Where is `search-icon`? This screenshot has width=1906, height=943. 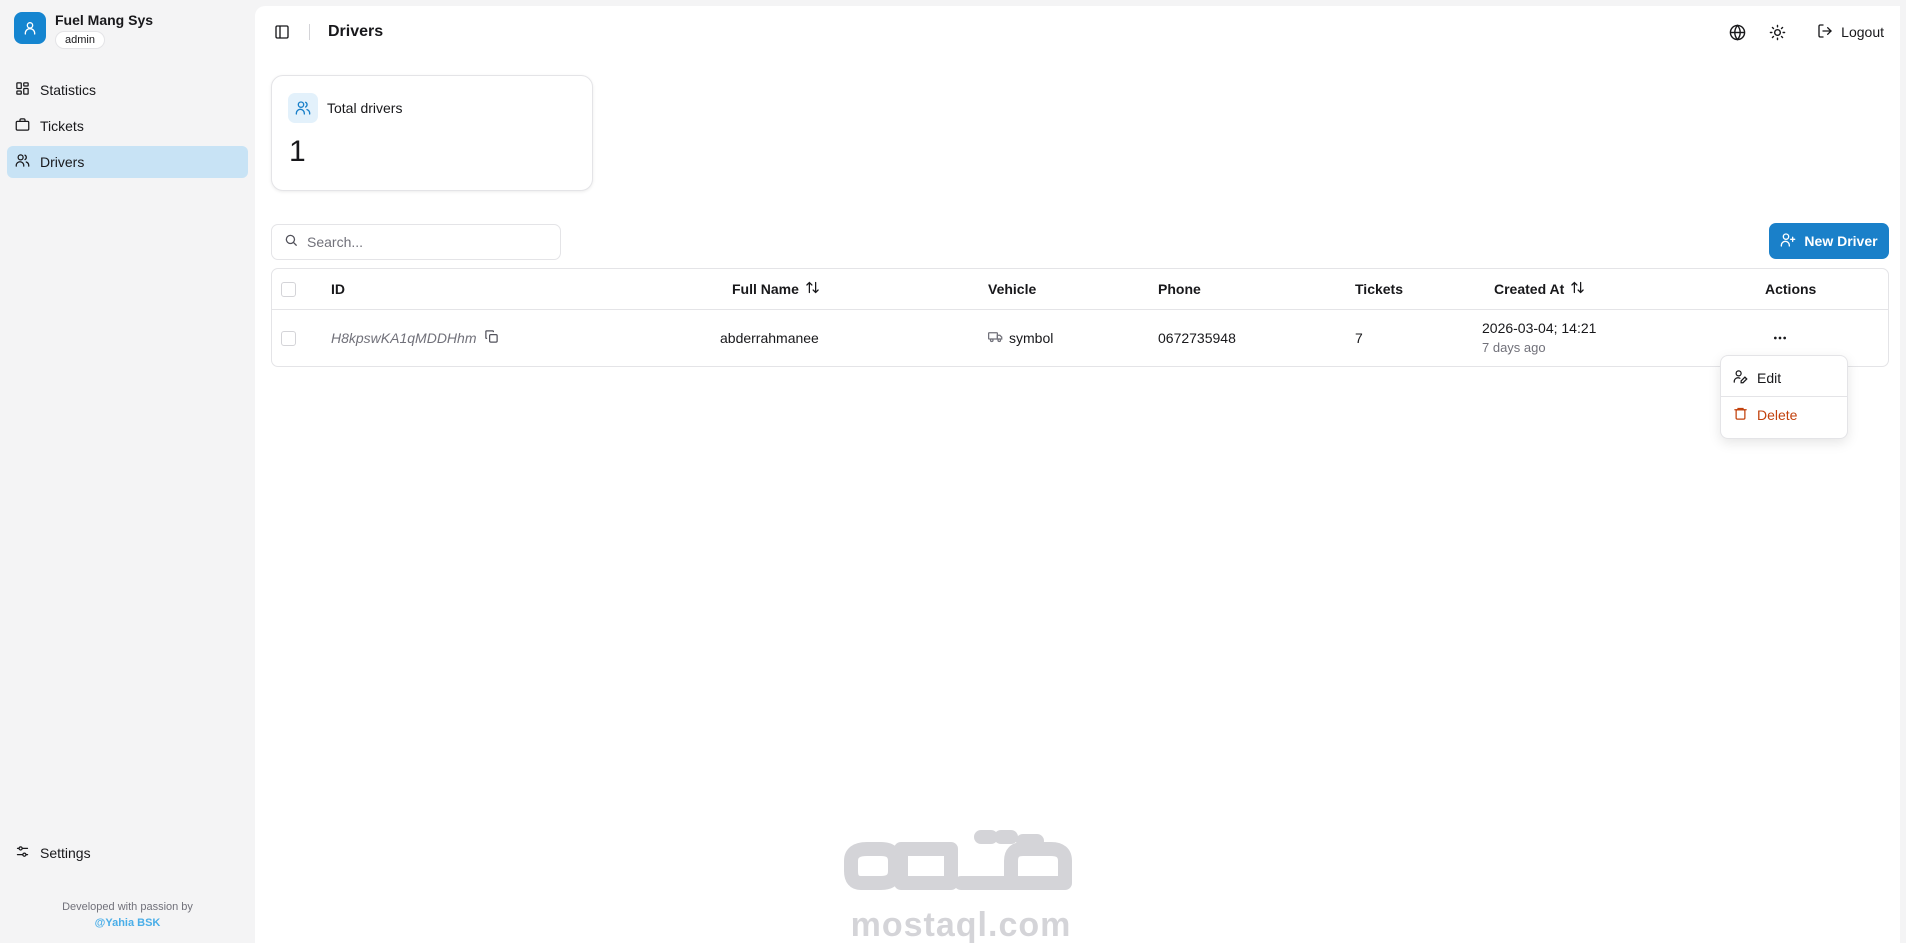
search-icon is located at coordinates (291, 242).